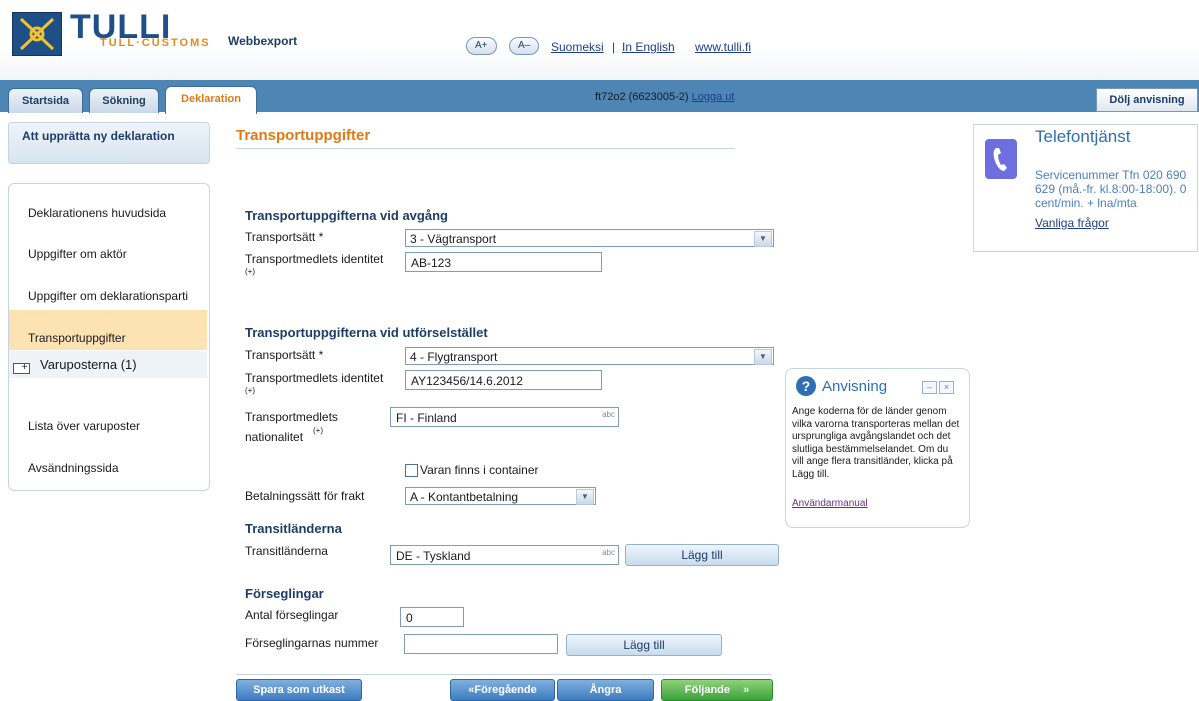 This screenshot has height=701, width=1199. What do you see at coordinates (855, 386) in the screenshot?
I see `guidance-title: Anvisning` at bounding box center [855, 386].